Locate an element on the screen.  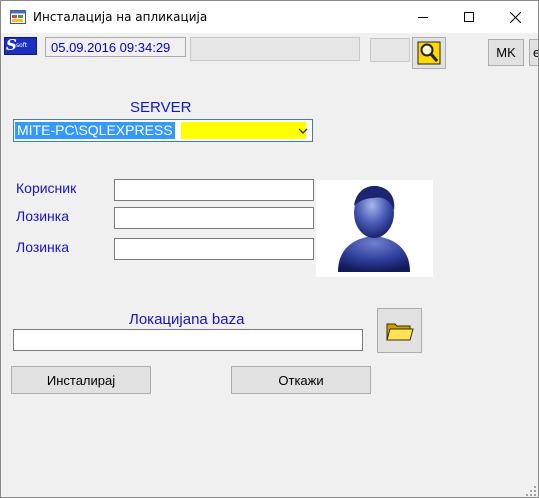
minimize-icon is located at coordinates (423, 17).